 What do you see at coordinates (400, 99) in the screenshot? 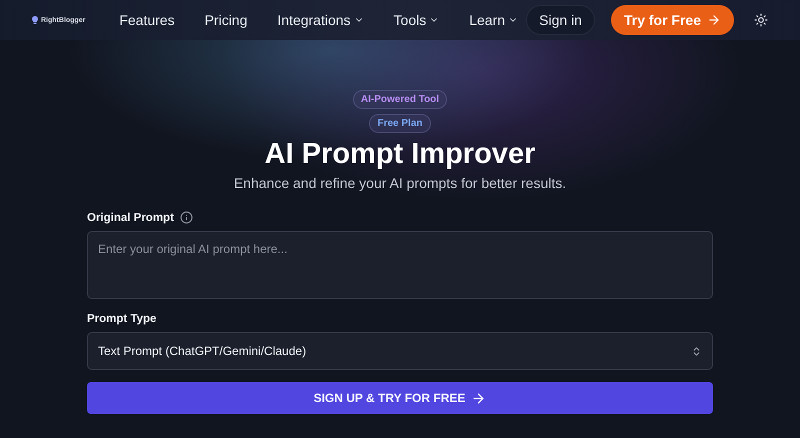
I see `badge: AI-Powered Tool` at bounding box center [400, 99].